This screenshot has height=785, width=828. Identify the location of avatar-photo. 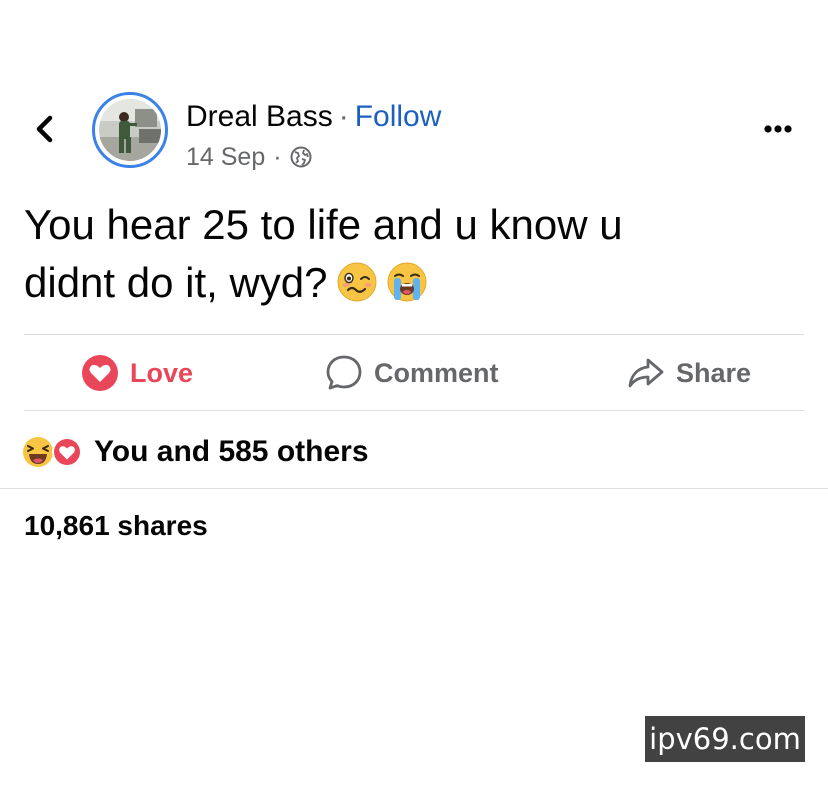
(130, 130).